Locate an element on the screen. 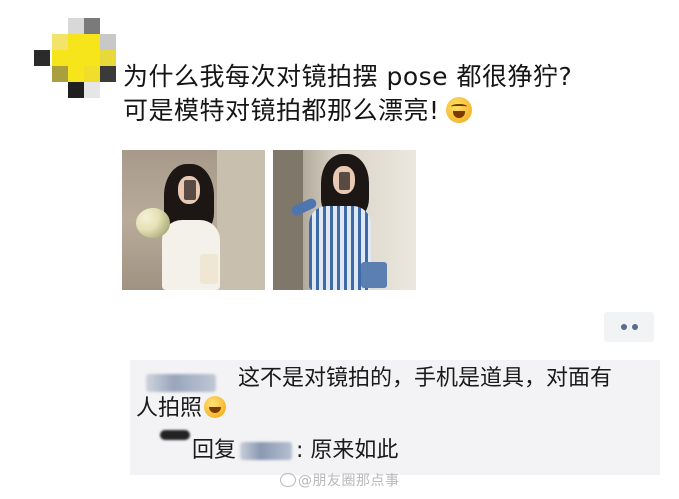  comment-1-line-2-text: 人拍照 is located at coordinates (169, 408).